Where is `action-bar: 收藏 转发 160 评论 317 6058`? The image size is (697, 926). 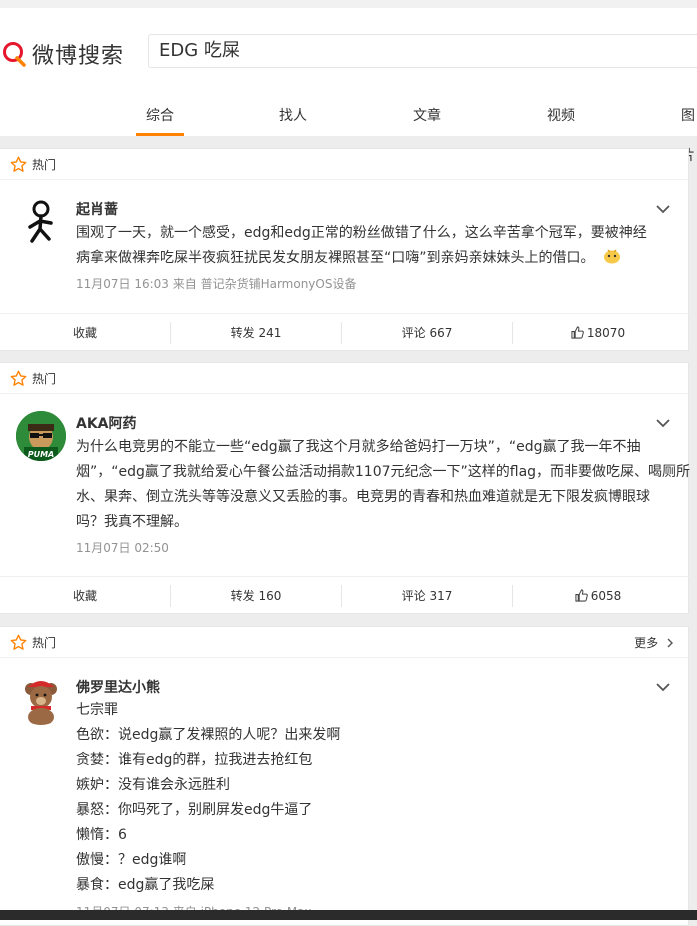
action-bar: 收藏 转发 160 评论 317 6058 is located at coordinates (344, 595).